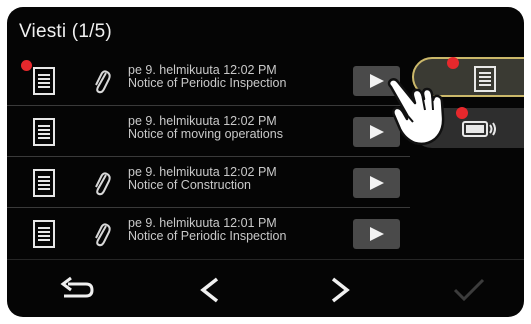  What do you see at coordinates (78, 290) in the screenshot?
I see `back-icon` at bounding box center [78, 290].